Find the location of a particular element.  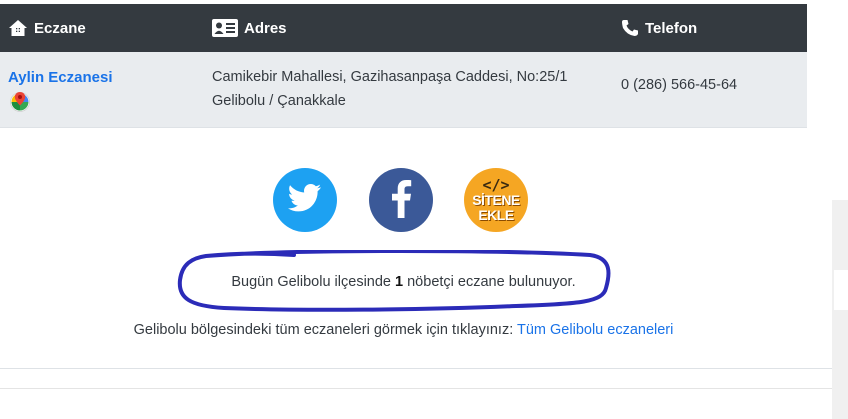

home-icon is located at coordinates (18, 28).